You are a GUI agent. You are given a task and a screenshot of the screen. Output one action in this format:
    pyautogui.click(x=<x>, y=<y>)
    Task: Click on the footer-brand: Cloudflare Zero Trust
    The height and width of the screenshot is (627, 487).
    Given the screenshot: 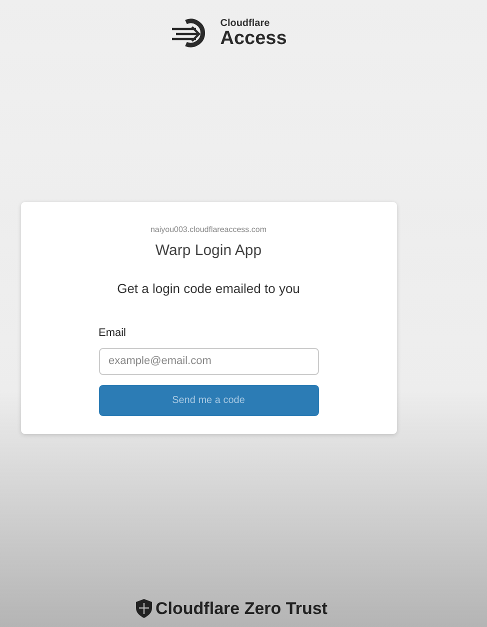 What is the action you would take?
    pyautogui.click(x=242, y=609)
    